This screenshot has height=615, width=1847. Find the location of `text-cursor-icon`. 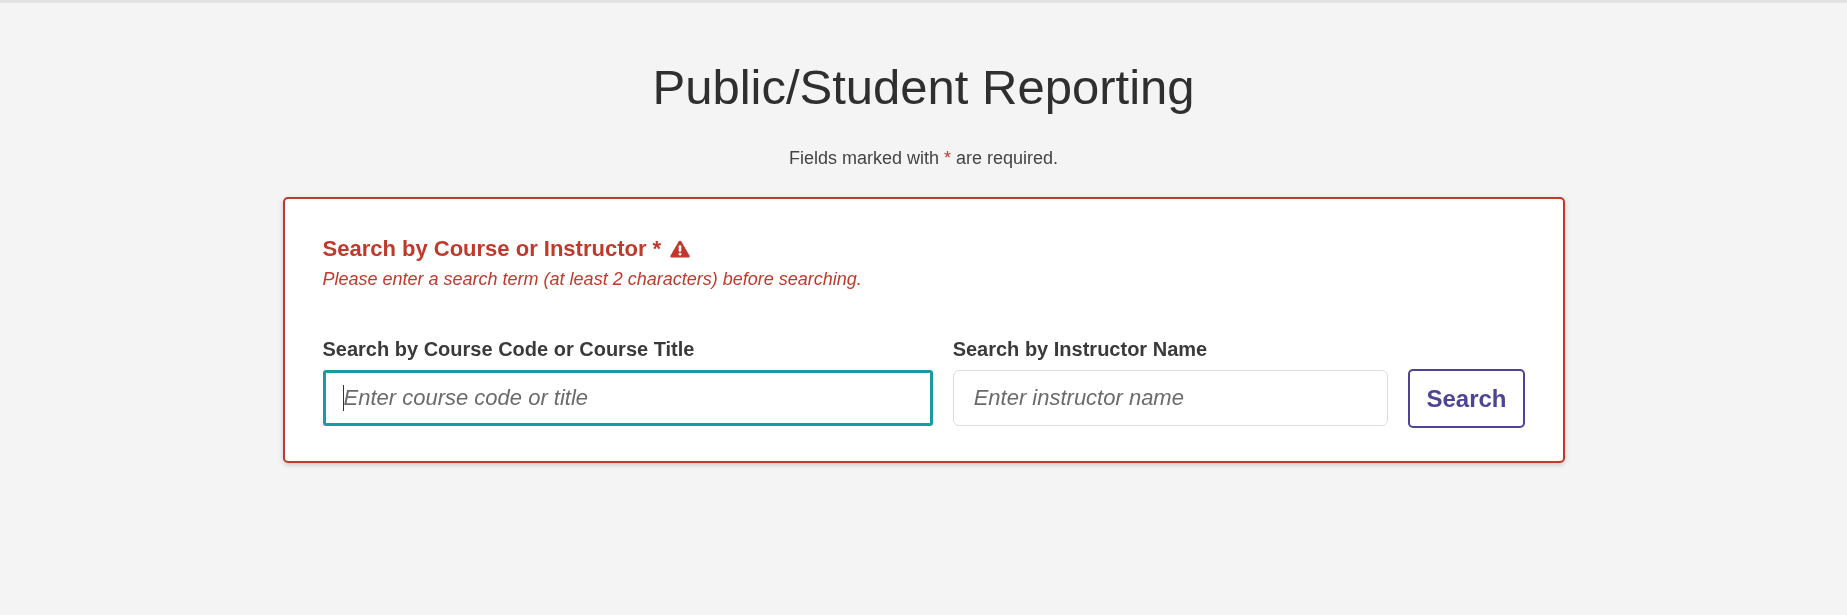

text-cursor-icon is located at coordinates (343, 398).